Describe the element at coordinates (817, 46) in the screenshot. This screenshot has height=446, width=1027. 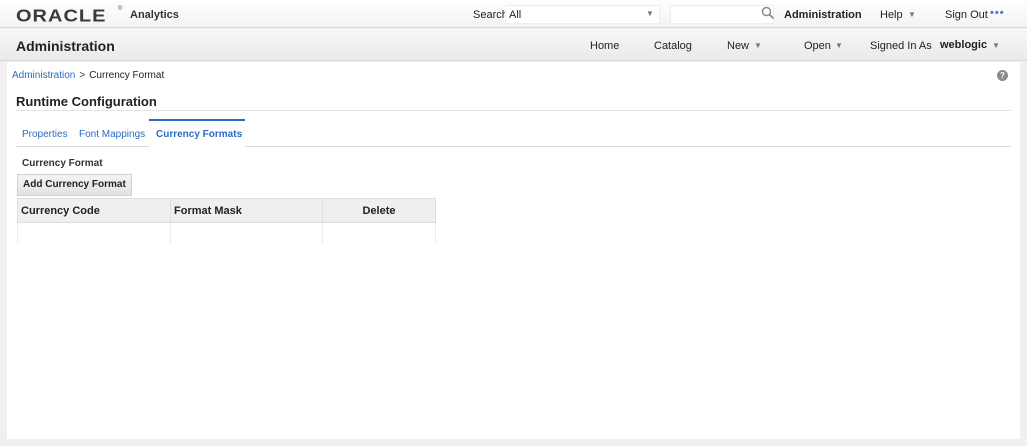
I see `nav-open: Open` at that location.